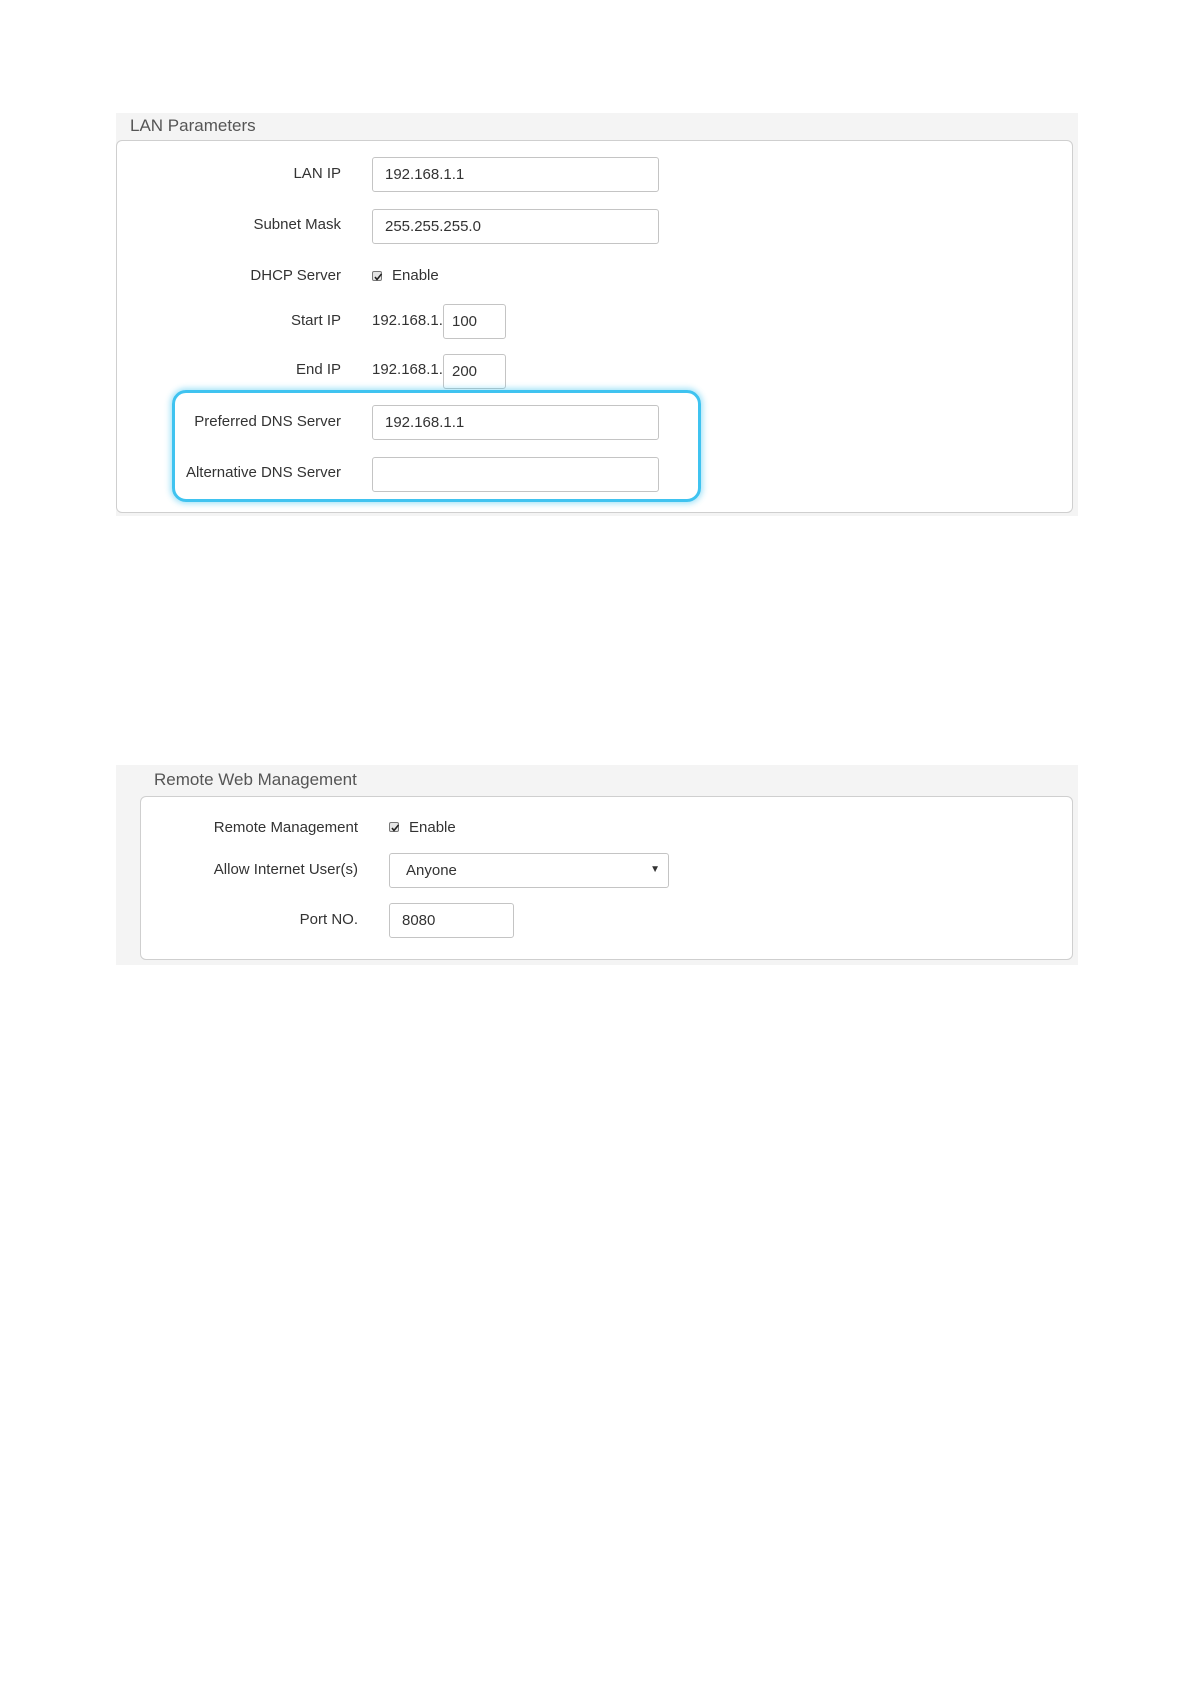 This screenshot has height=1685, width=1192. What do you see at coordinates (297, 224) in the screenshot?
I see `subnet-mask-label: Subnet Mask` at bounding box center [297, 224].